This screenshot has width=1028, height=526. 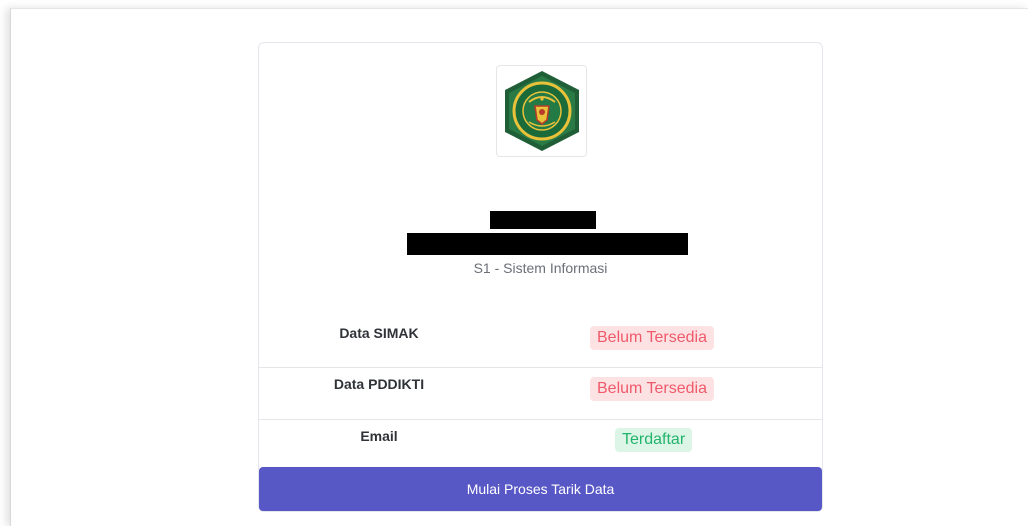 I want to click on status-row-label: Email, so click(x=379, y=436).